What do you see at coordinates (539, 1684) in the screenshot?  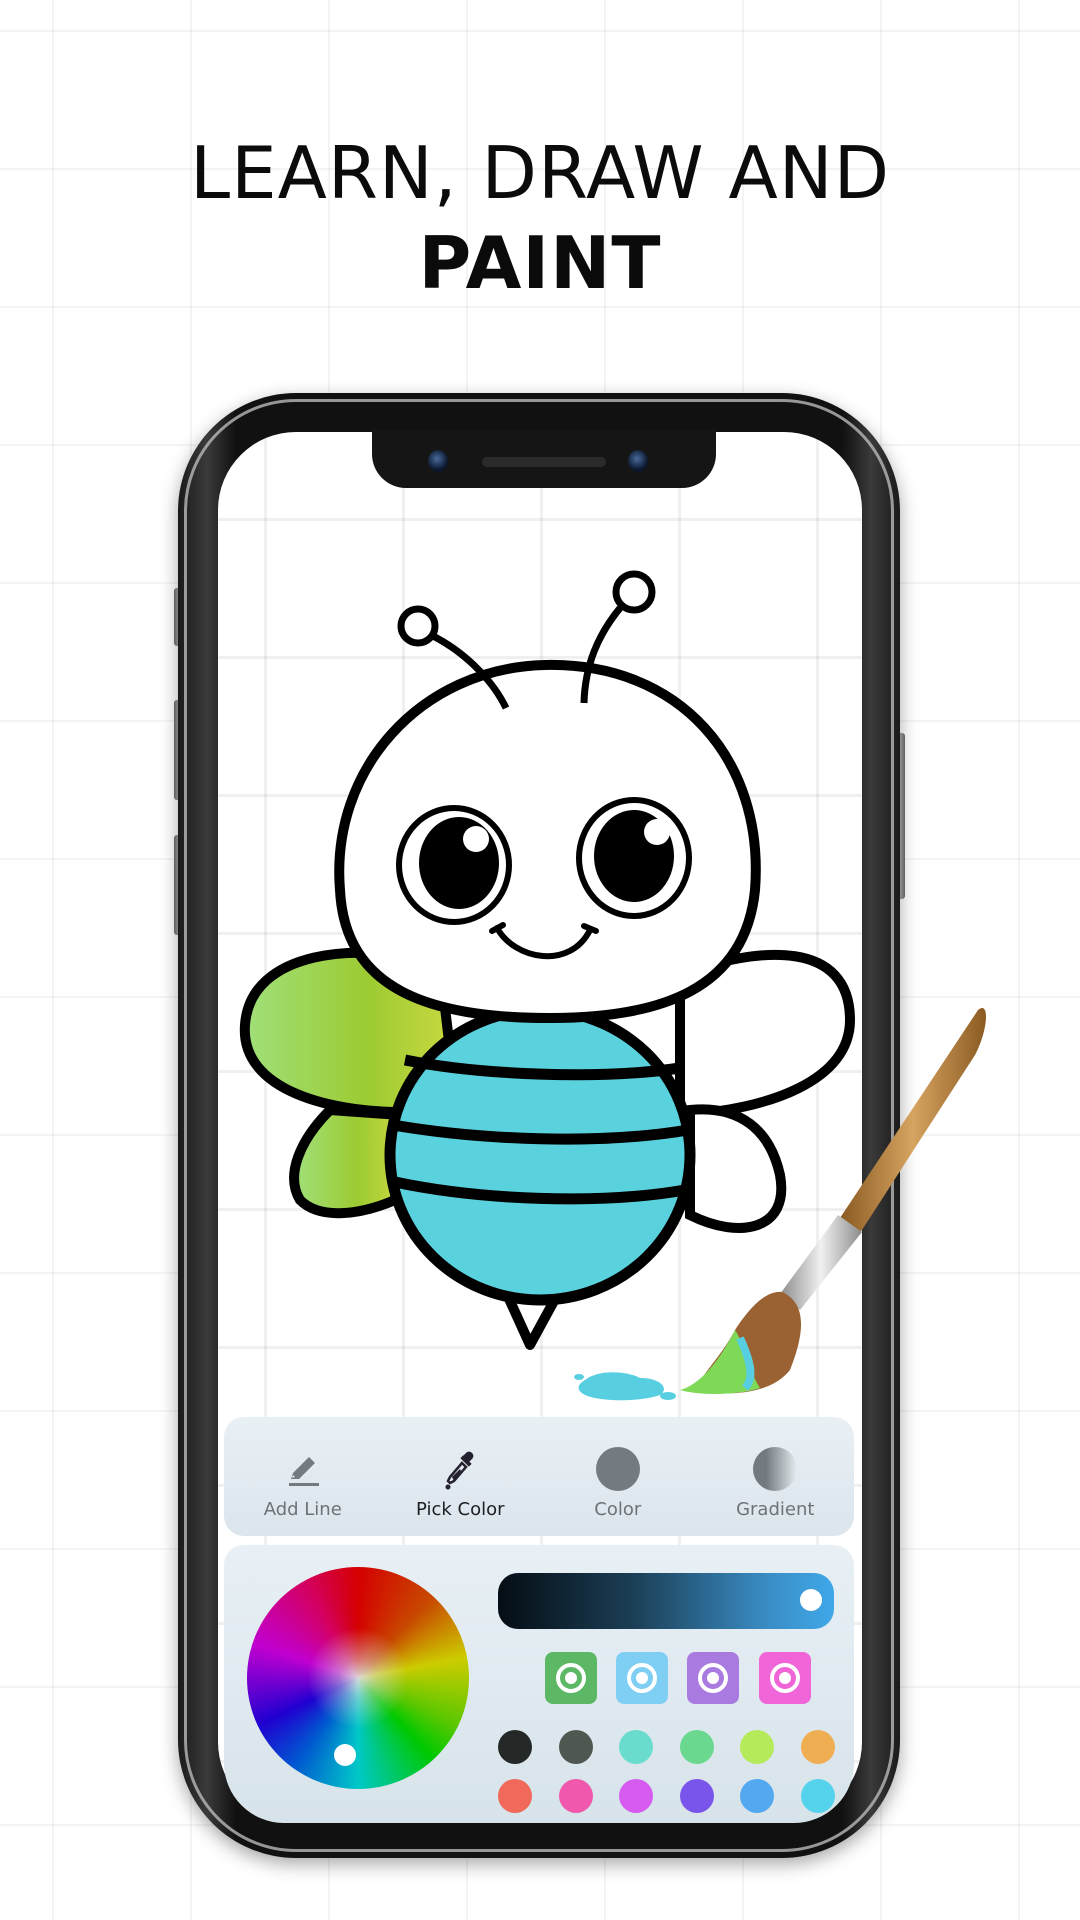 I see `color-picker-panel` at bounding box center [539, 1684].